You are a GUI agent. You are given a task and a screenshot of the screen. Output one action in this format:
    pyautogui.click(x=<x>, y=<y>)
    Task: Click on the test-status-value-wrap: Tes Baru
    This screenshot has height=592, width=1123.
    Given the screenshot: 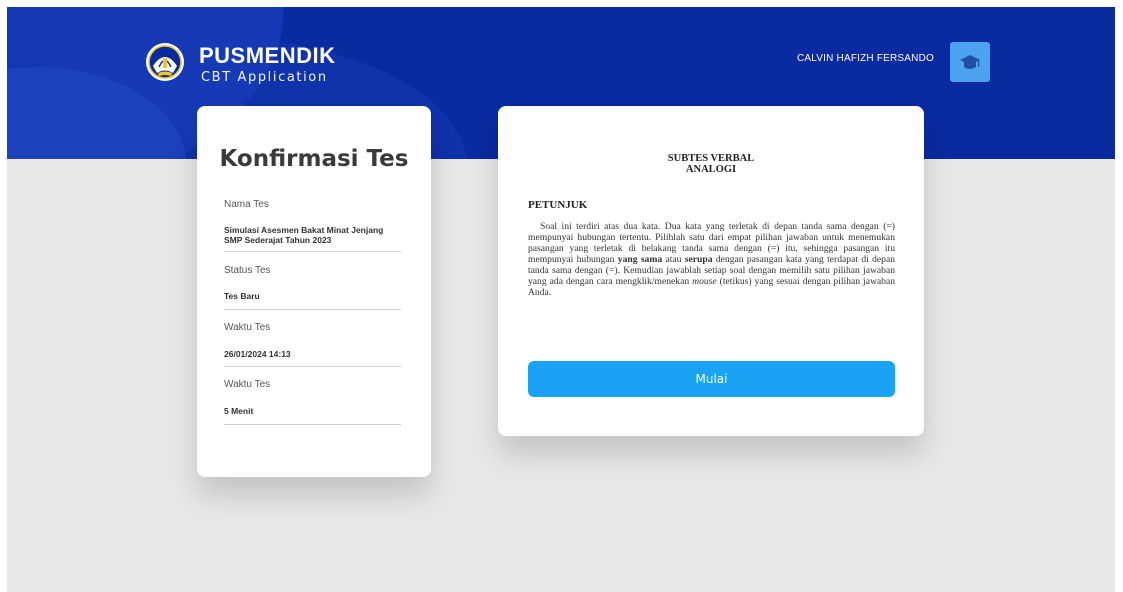 What is the action you would take?
    pyautogui.click(x=312, y=296)
    